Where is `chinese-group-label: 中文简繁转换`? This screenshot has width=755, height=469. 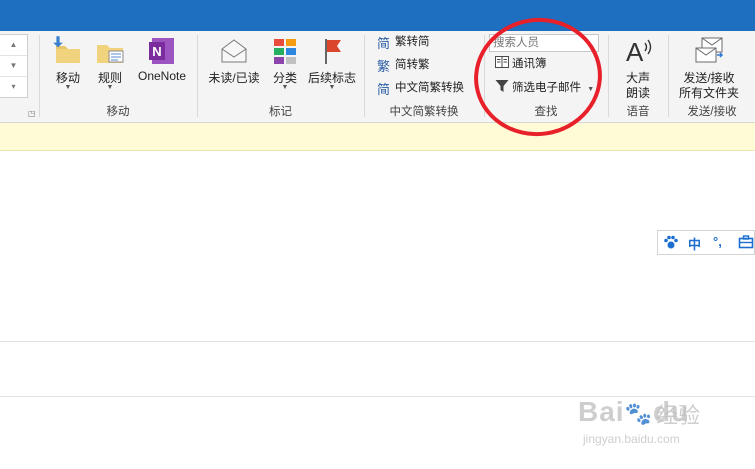 chinese-group-label: 中文简繁转换 is located at coordinates (424, 112).